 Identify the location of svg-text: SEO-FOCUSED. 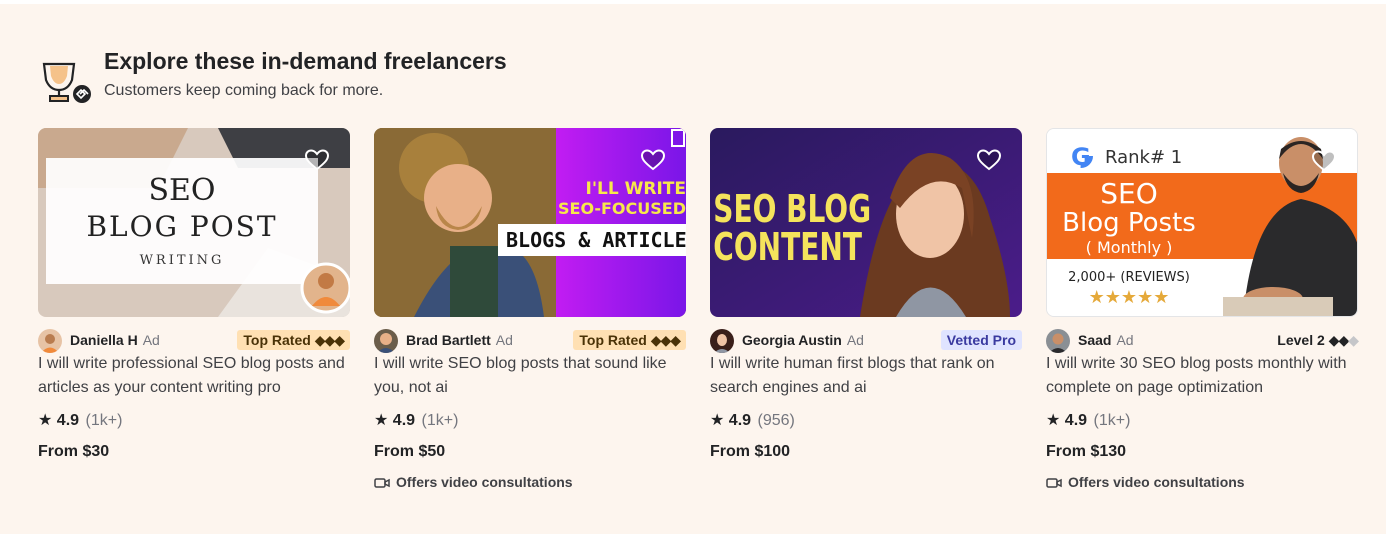
(622, 208).